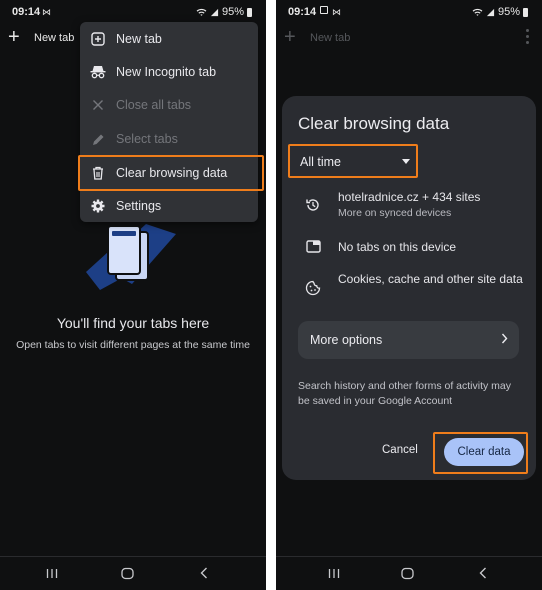 Image resolution: width=542 pixels, height=590 pixels. Describe the element at coordinates (374, 123) in the screenshot. I see `dialog-title: Clear browsing data` at that location.